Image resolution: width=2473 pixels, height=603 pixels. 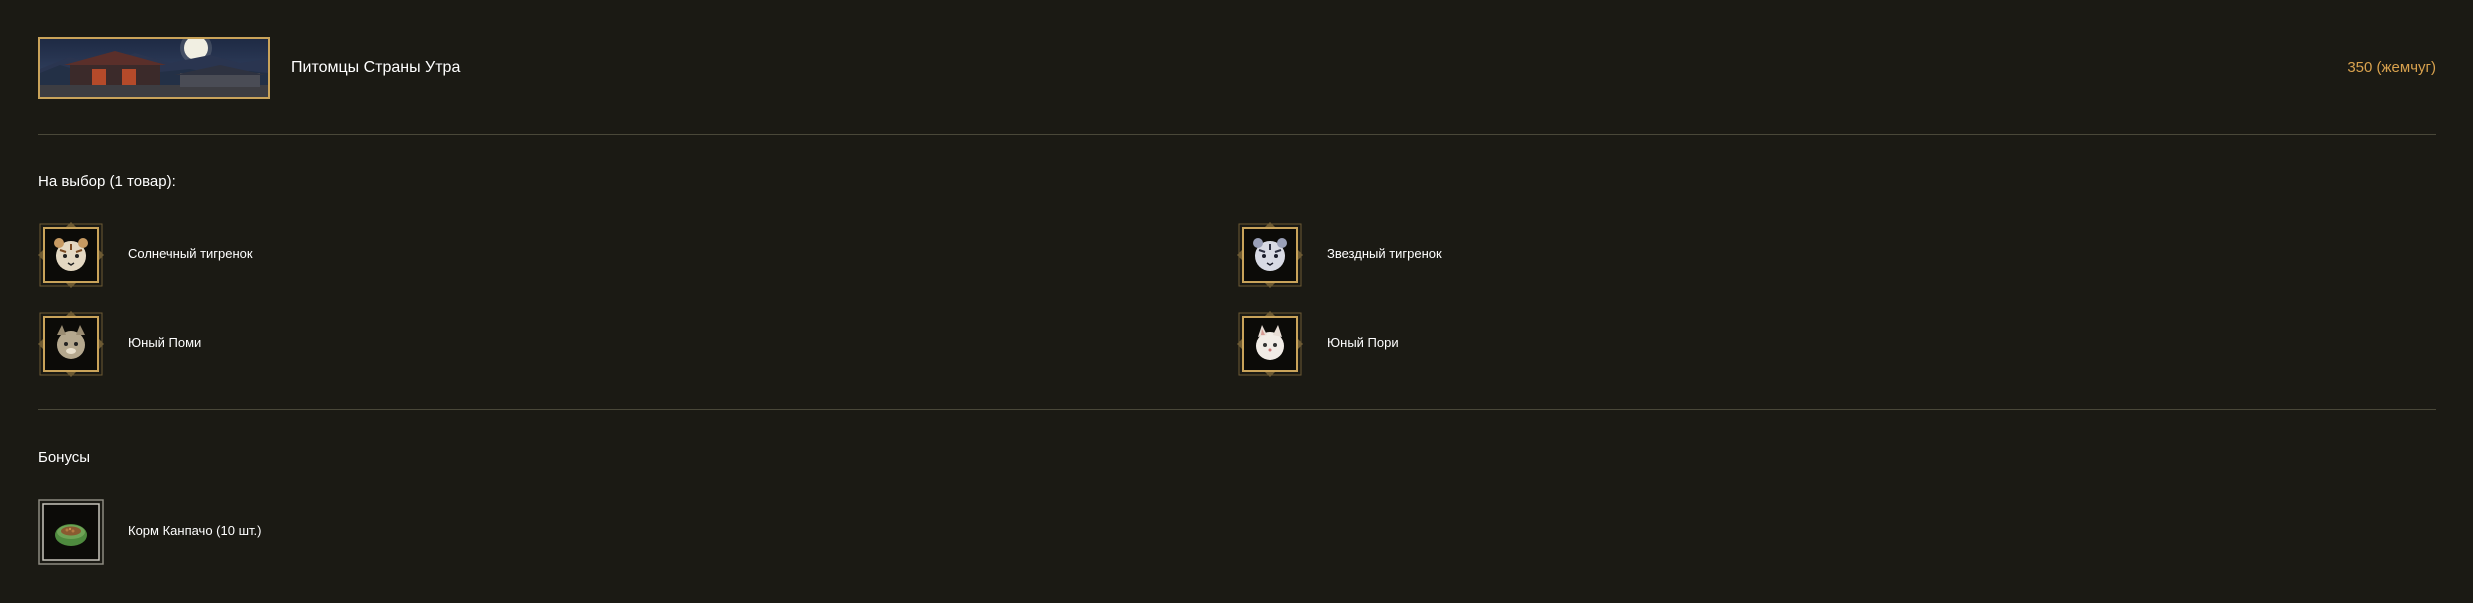 I want to click on choice-item-young-pori: Юный Пори, so click(x=1537, y=344).